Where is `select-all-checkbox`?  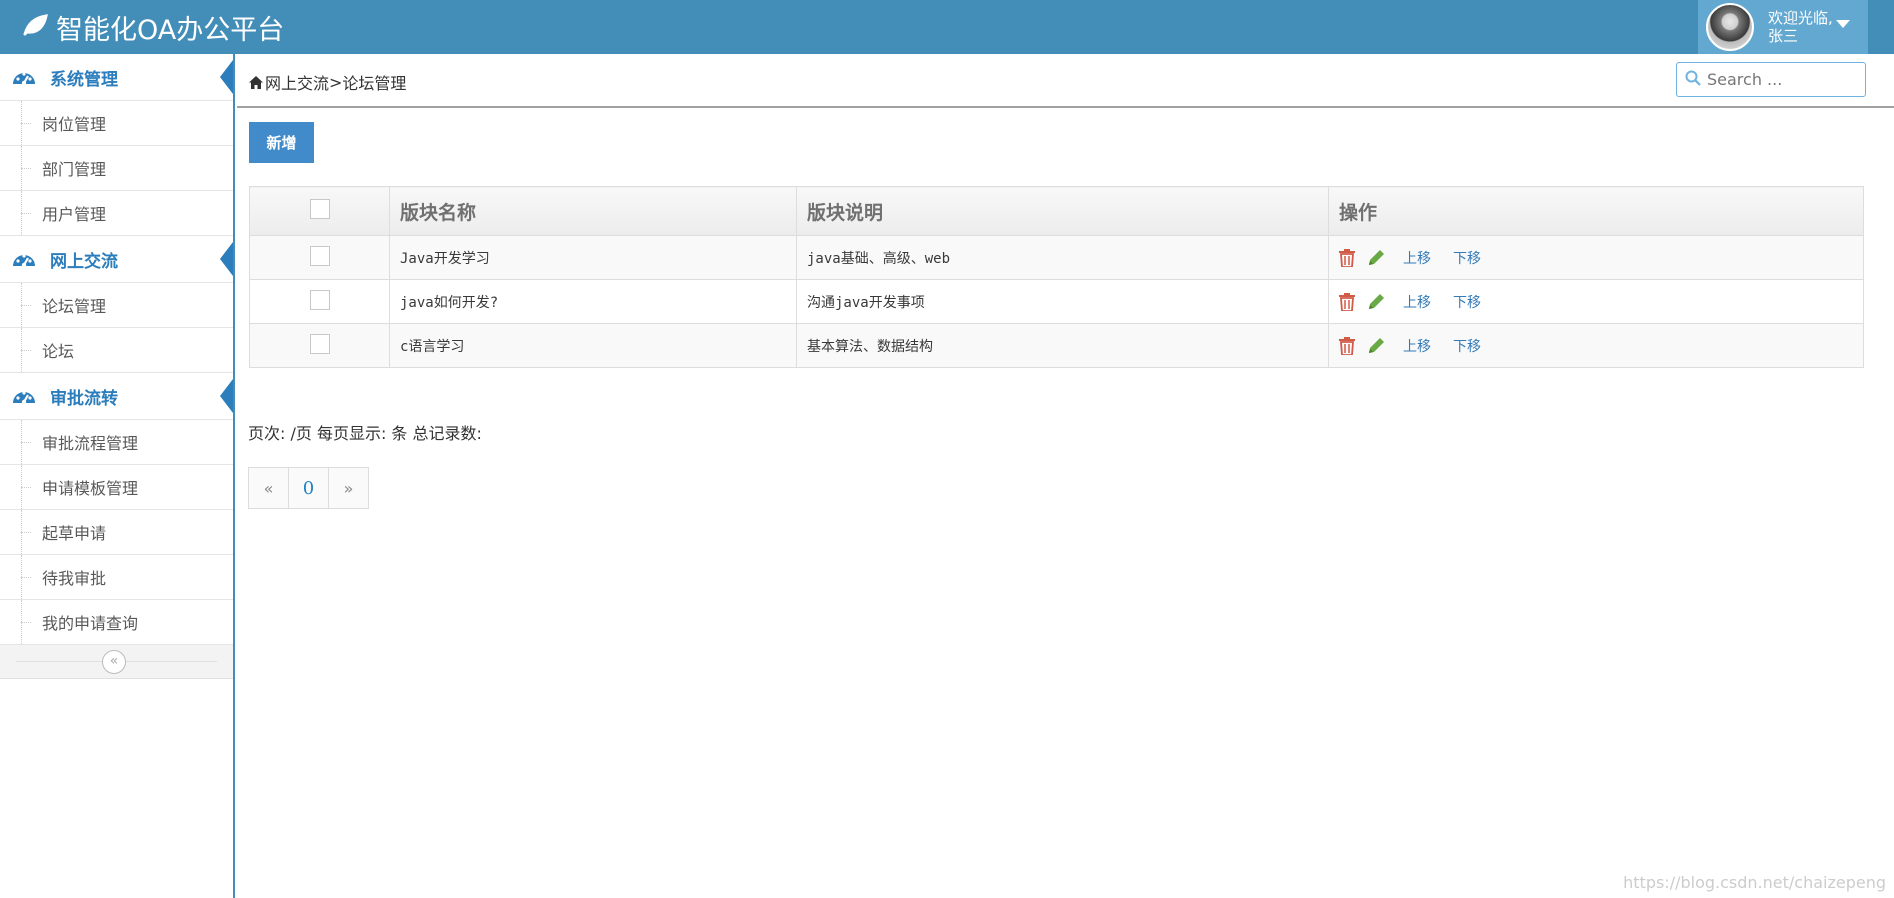
select-all-checkbox is located at coordinates (319, 208).